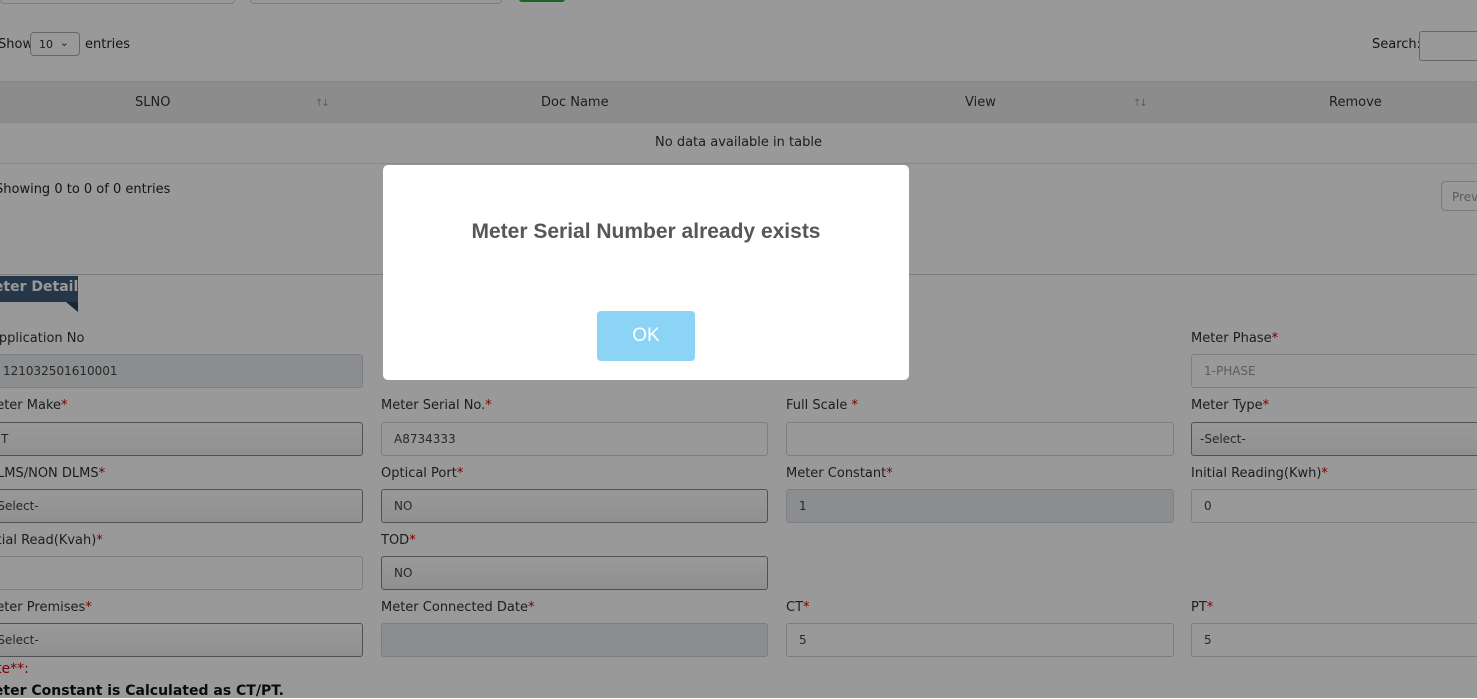 This screenshot has width=1477, height=699. What do you see at coordinates (646, 336) in the screenshot?
I see `ok-button: OK` at bounding box center [646, 336].